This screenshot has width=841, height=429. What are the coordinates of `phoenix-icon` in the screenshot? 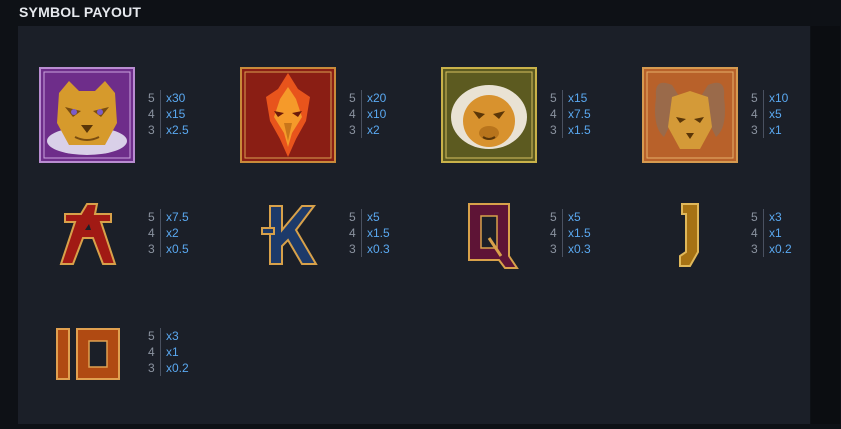 It's located at (288, 115).